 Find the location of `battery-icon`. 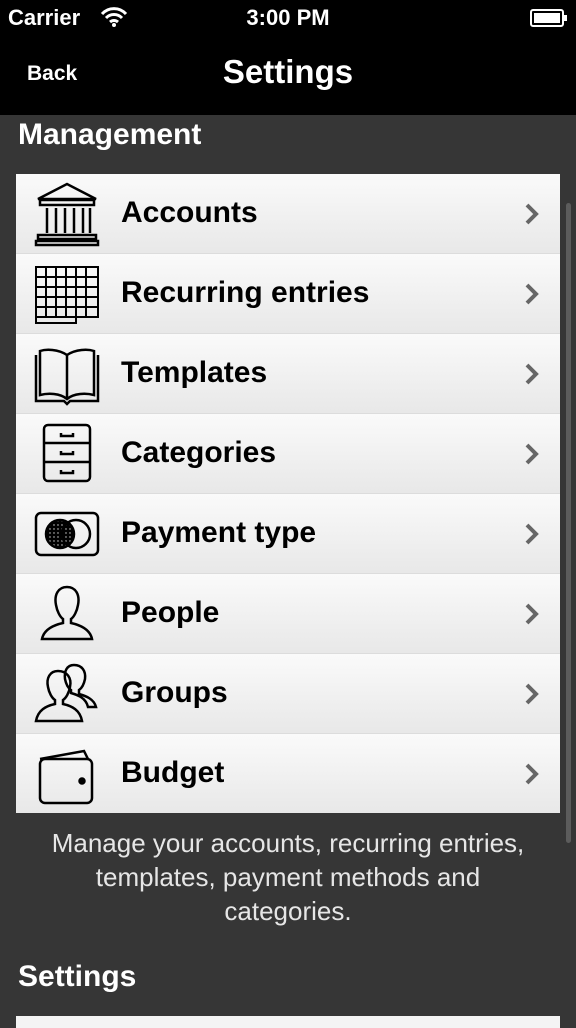

battery-icon is located at coordinates (549, 20).